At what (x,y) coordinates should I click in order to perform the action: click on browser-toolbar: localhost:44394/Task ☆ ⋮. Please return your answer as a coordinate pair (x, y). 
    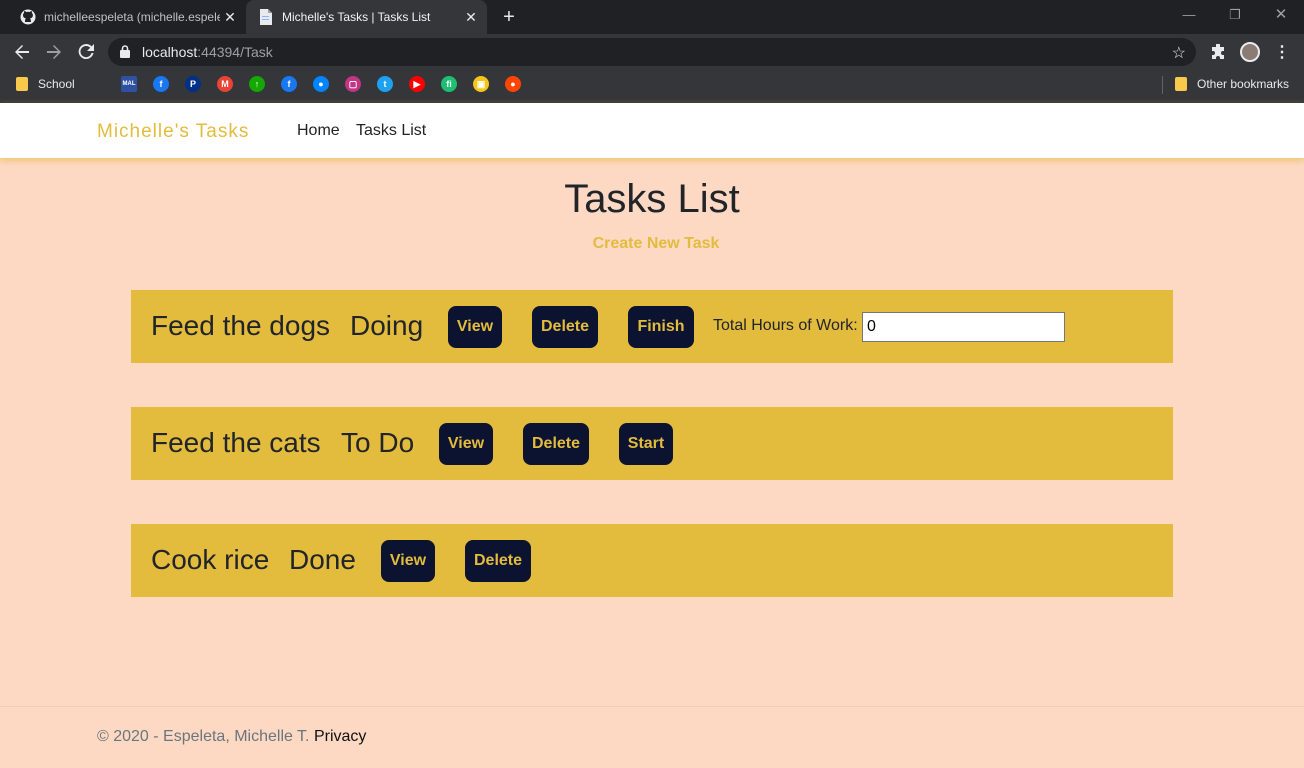
    Looking at the image, I should click on (652, 52).